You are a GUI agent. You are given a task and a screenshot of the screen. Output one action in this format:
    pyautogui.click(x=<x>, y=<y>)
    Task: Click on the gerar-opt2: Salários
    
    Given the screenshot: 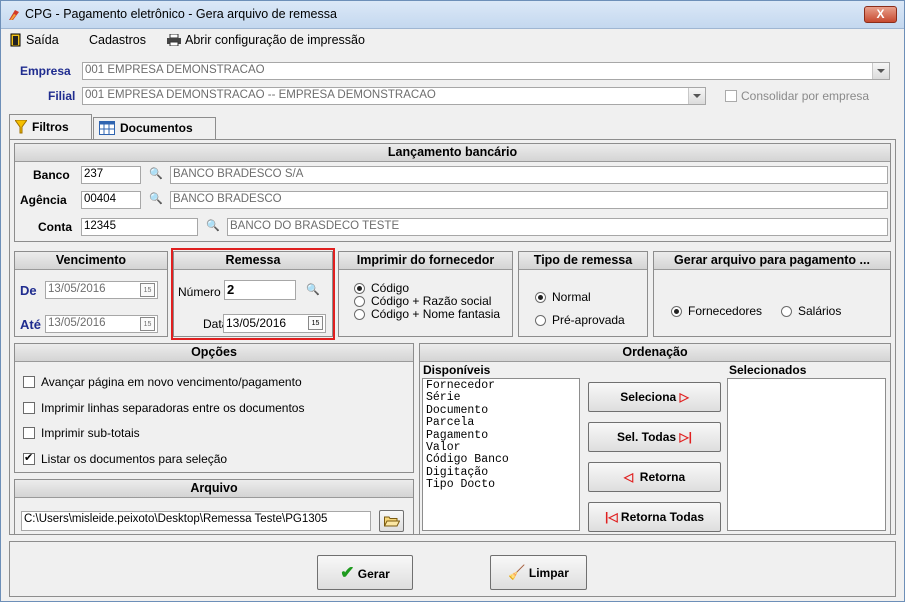 What is the action you would take?
    pyautogui.click(x=820, y=311)
    